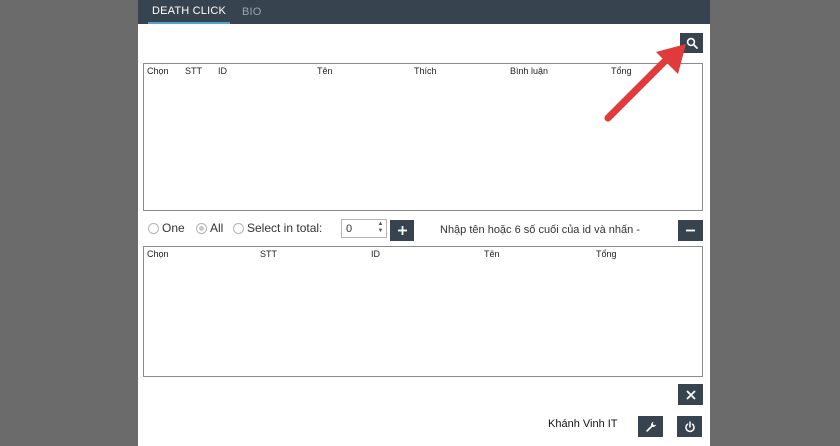  Describe the element at coordinates (173, 228) in the screenshot. I see `radio-one-label: One` at that location.